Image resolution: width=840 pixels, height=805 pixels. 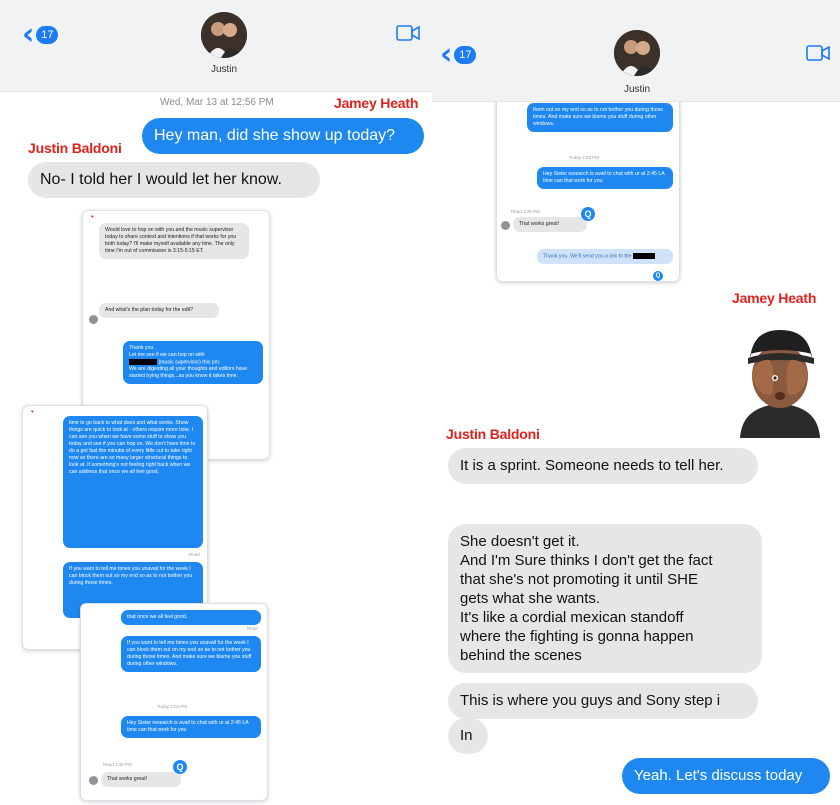 What do you see at coordinates (167, 355) in the screenshot?
I see `embedded-text: Let me see if we can hop on with` at bounding box center [167, 355].